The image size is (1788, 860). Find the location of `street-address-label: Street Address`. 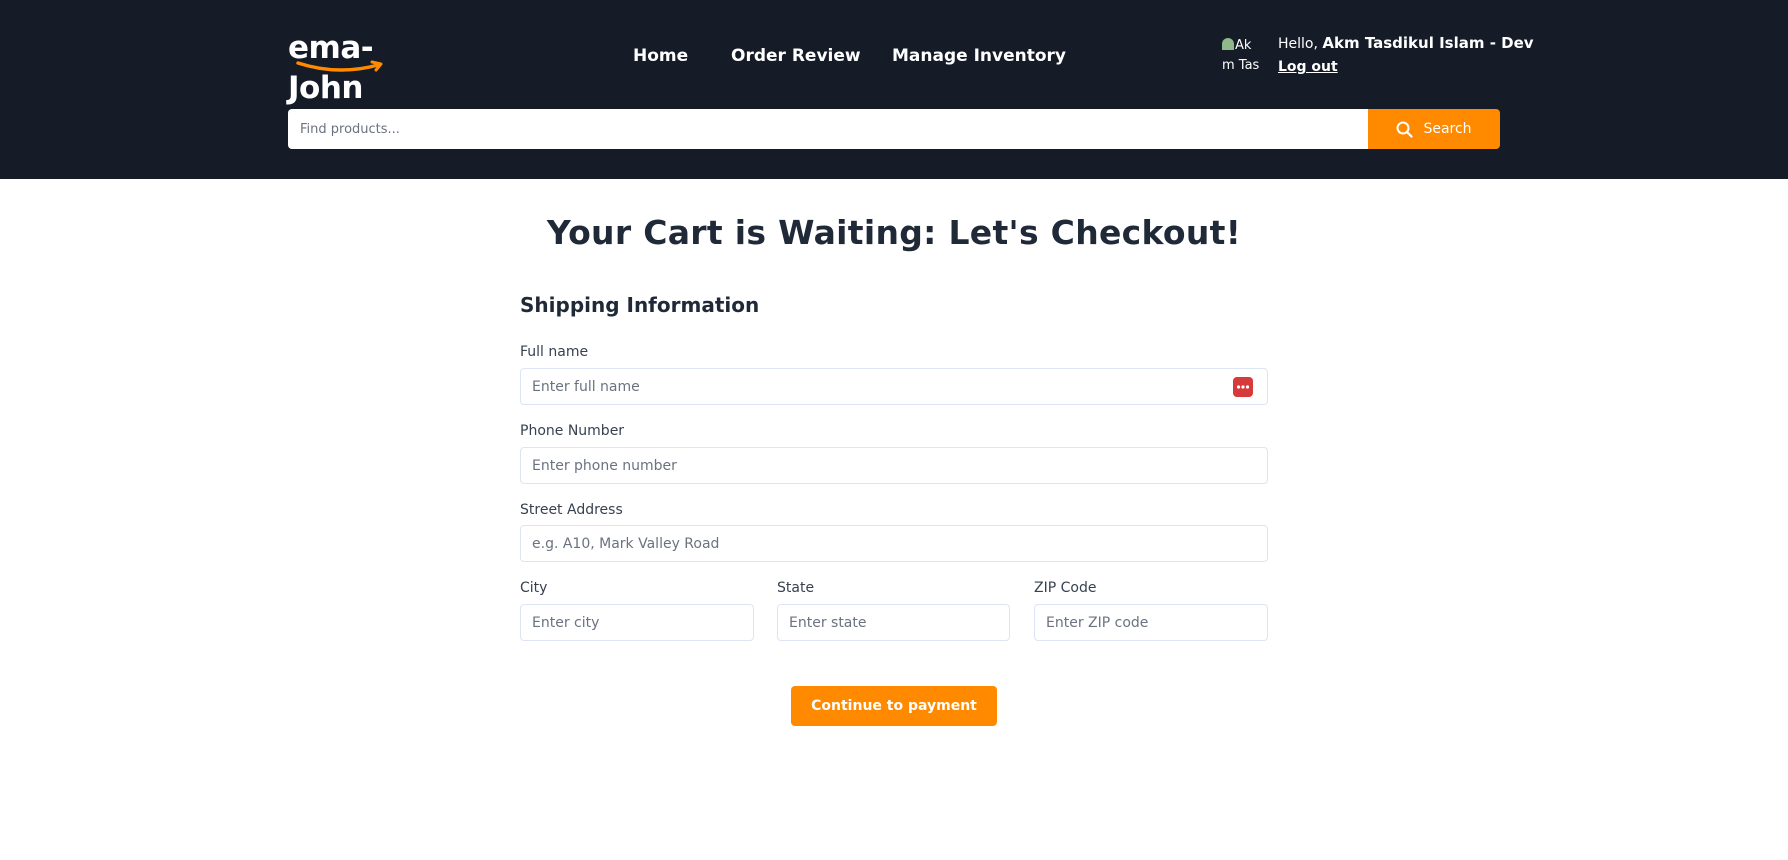

street-address-label: Street Address is located at coordinates (571, 510).